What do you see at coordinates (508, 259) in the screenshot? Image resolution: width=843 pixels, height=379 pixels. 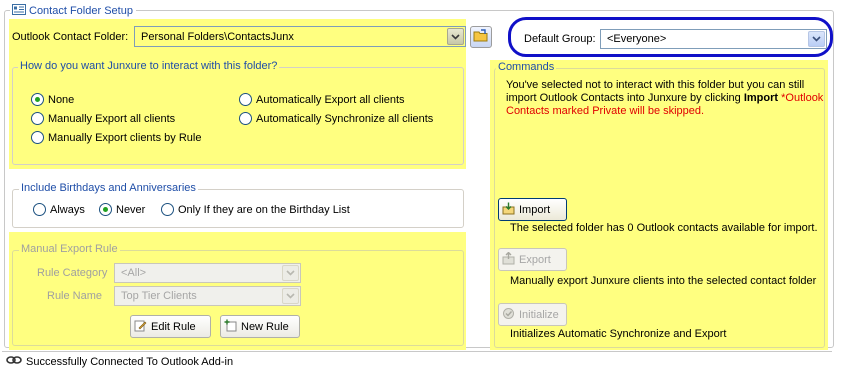 I see `export-icon` at bounding box center [508, 259].